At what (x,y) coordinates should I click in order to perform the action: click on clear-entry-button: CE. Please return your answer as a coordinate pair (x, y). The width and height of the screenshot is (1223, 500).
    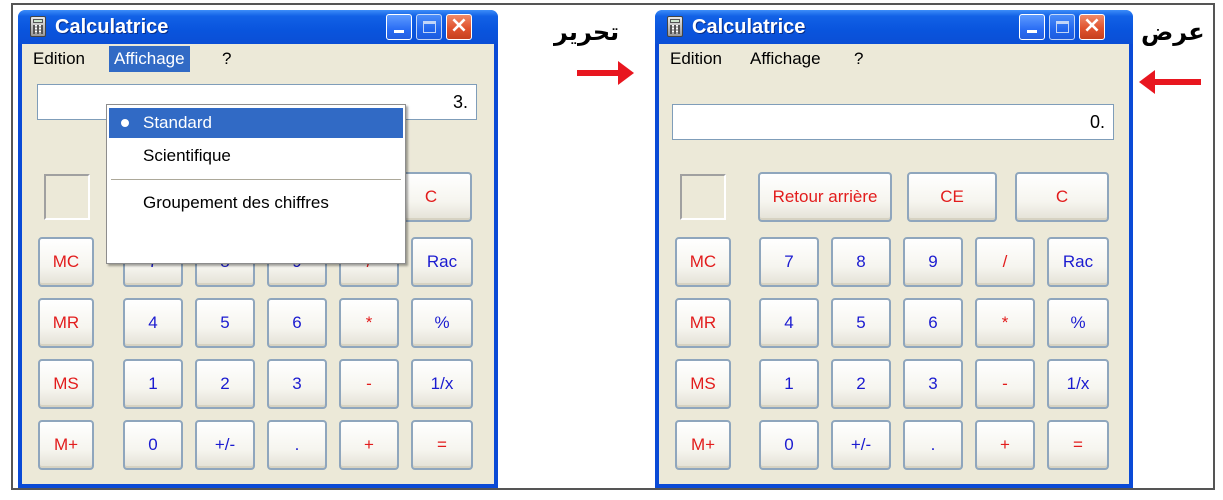
    Looking at the image, I should click on (952, 197).